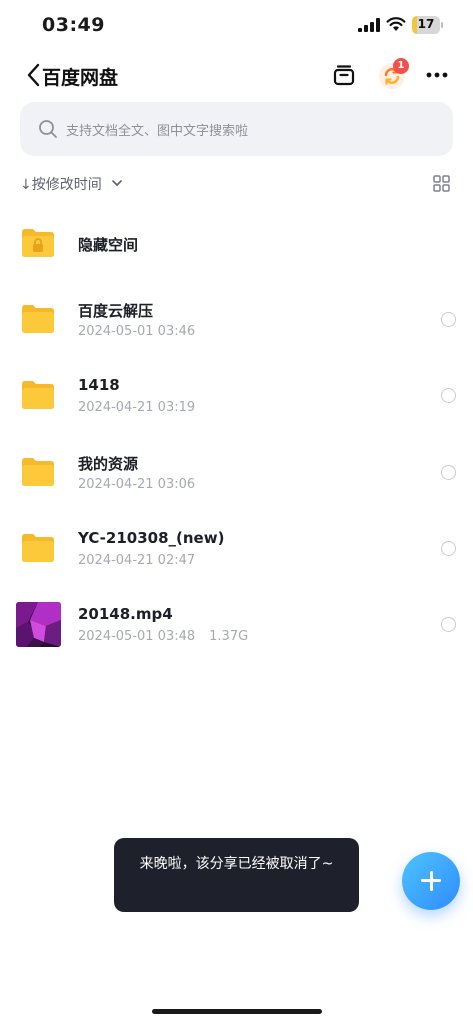  What do you see at coordinates (236, 26) in the screenshot?
I see `status-bar: 03:49 17` at bounding box center [236, 26].